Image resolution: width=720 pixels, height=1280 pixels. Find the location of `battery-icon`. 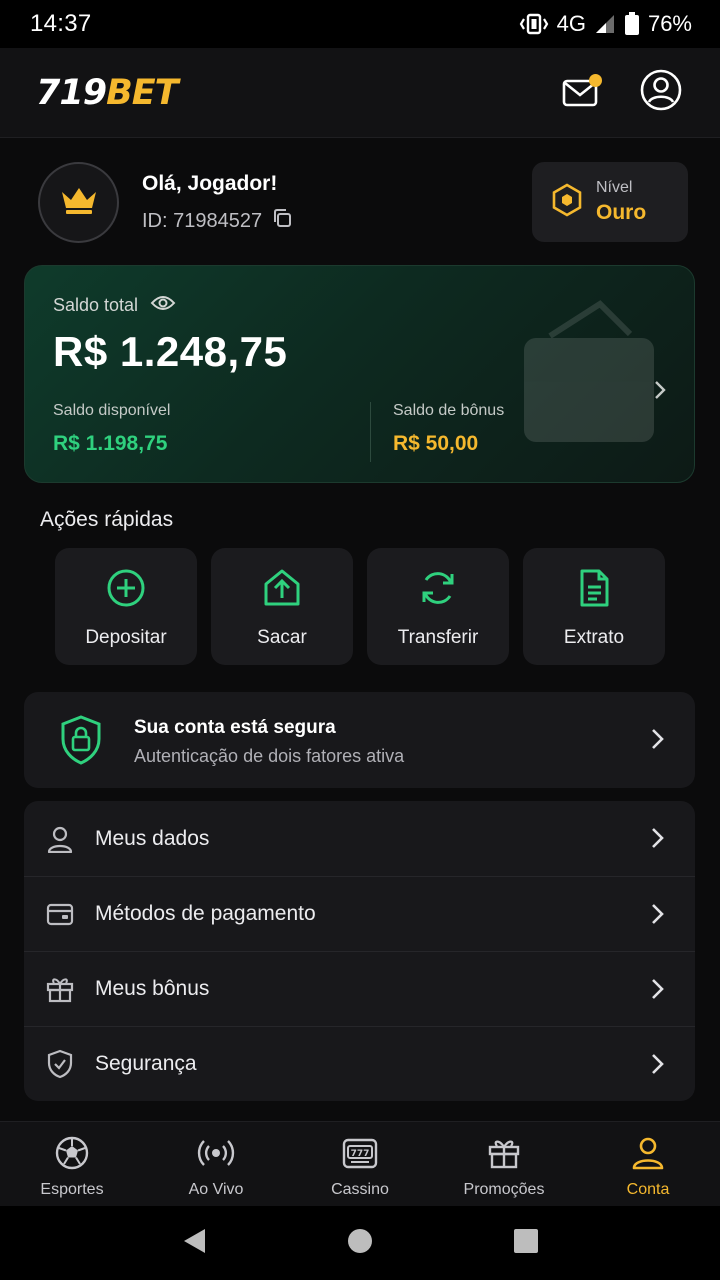

battery-icon is located at coordinates (632, 24).